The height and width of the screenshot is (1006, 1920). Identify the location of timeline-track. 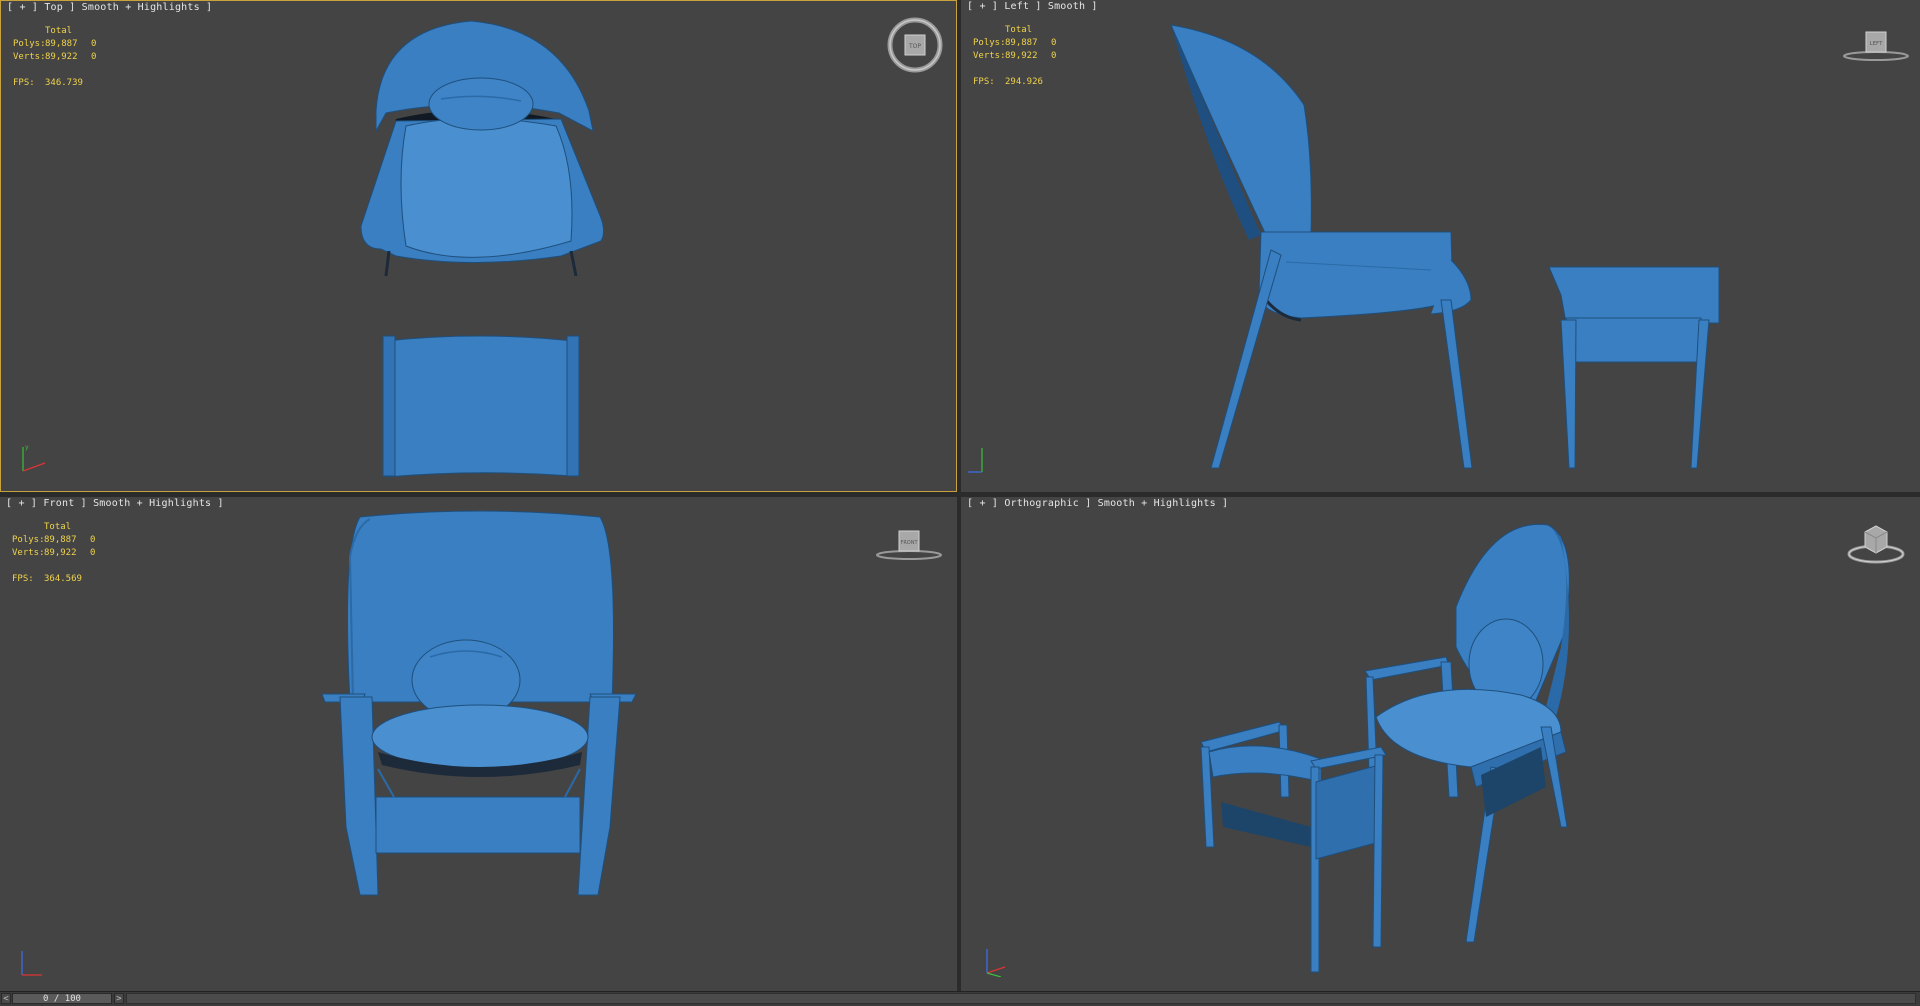
(1021, 998).